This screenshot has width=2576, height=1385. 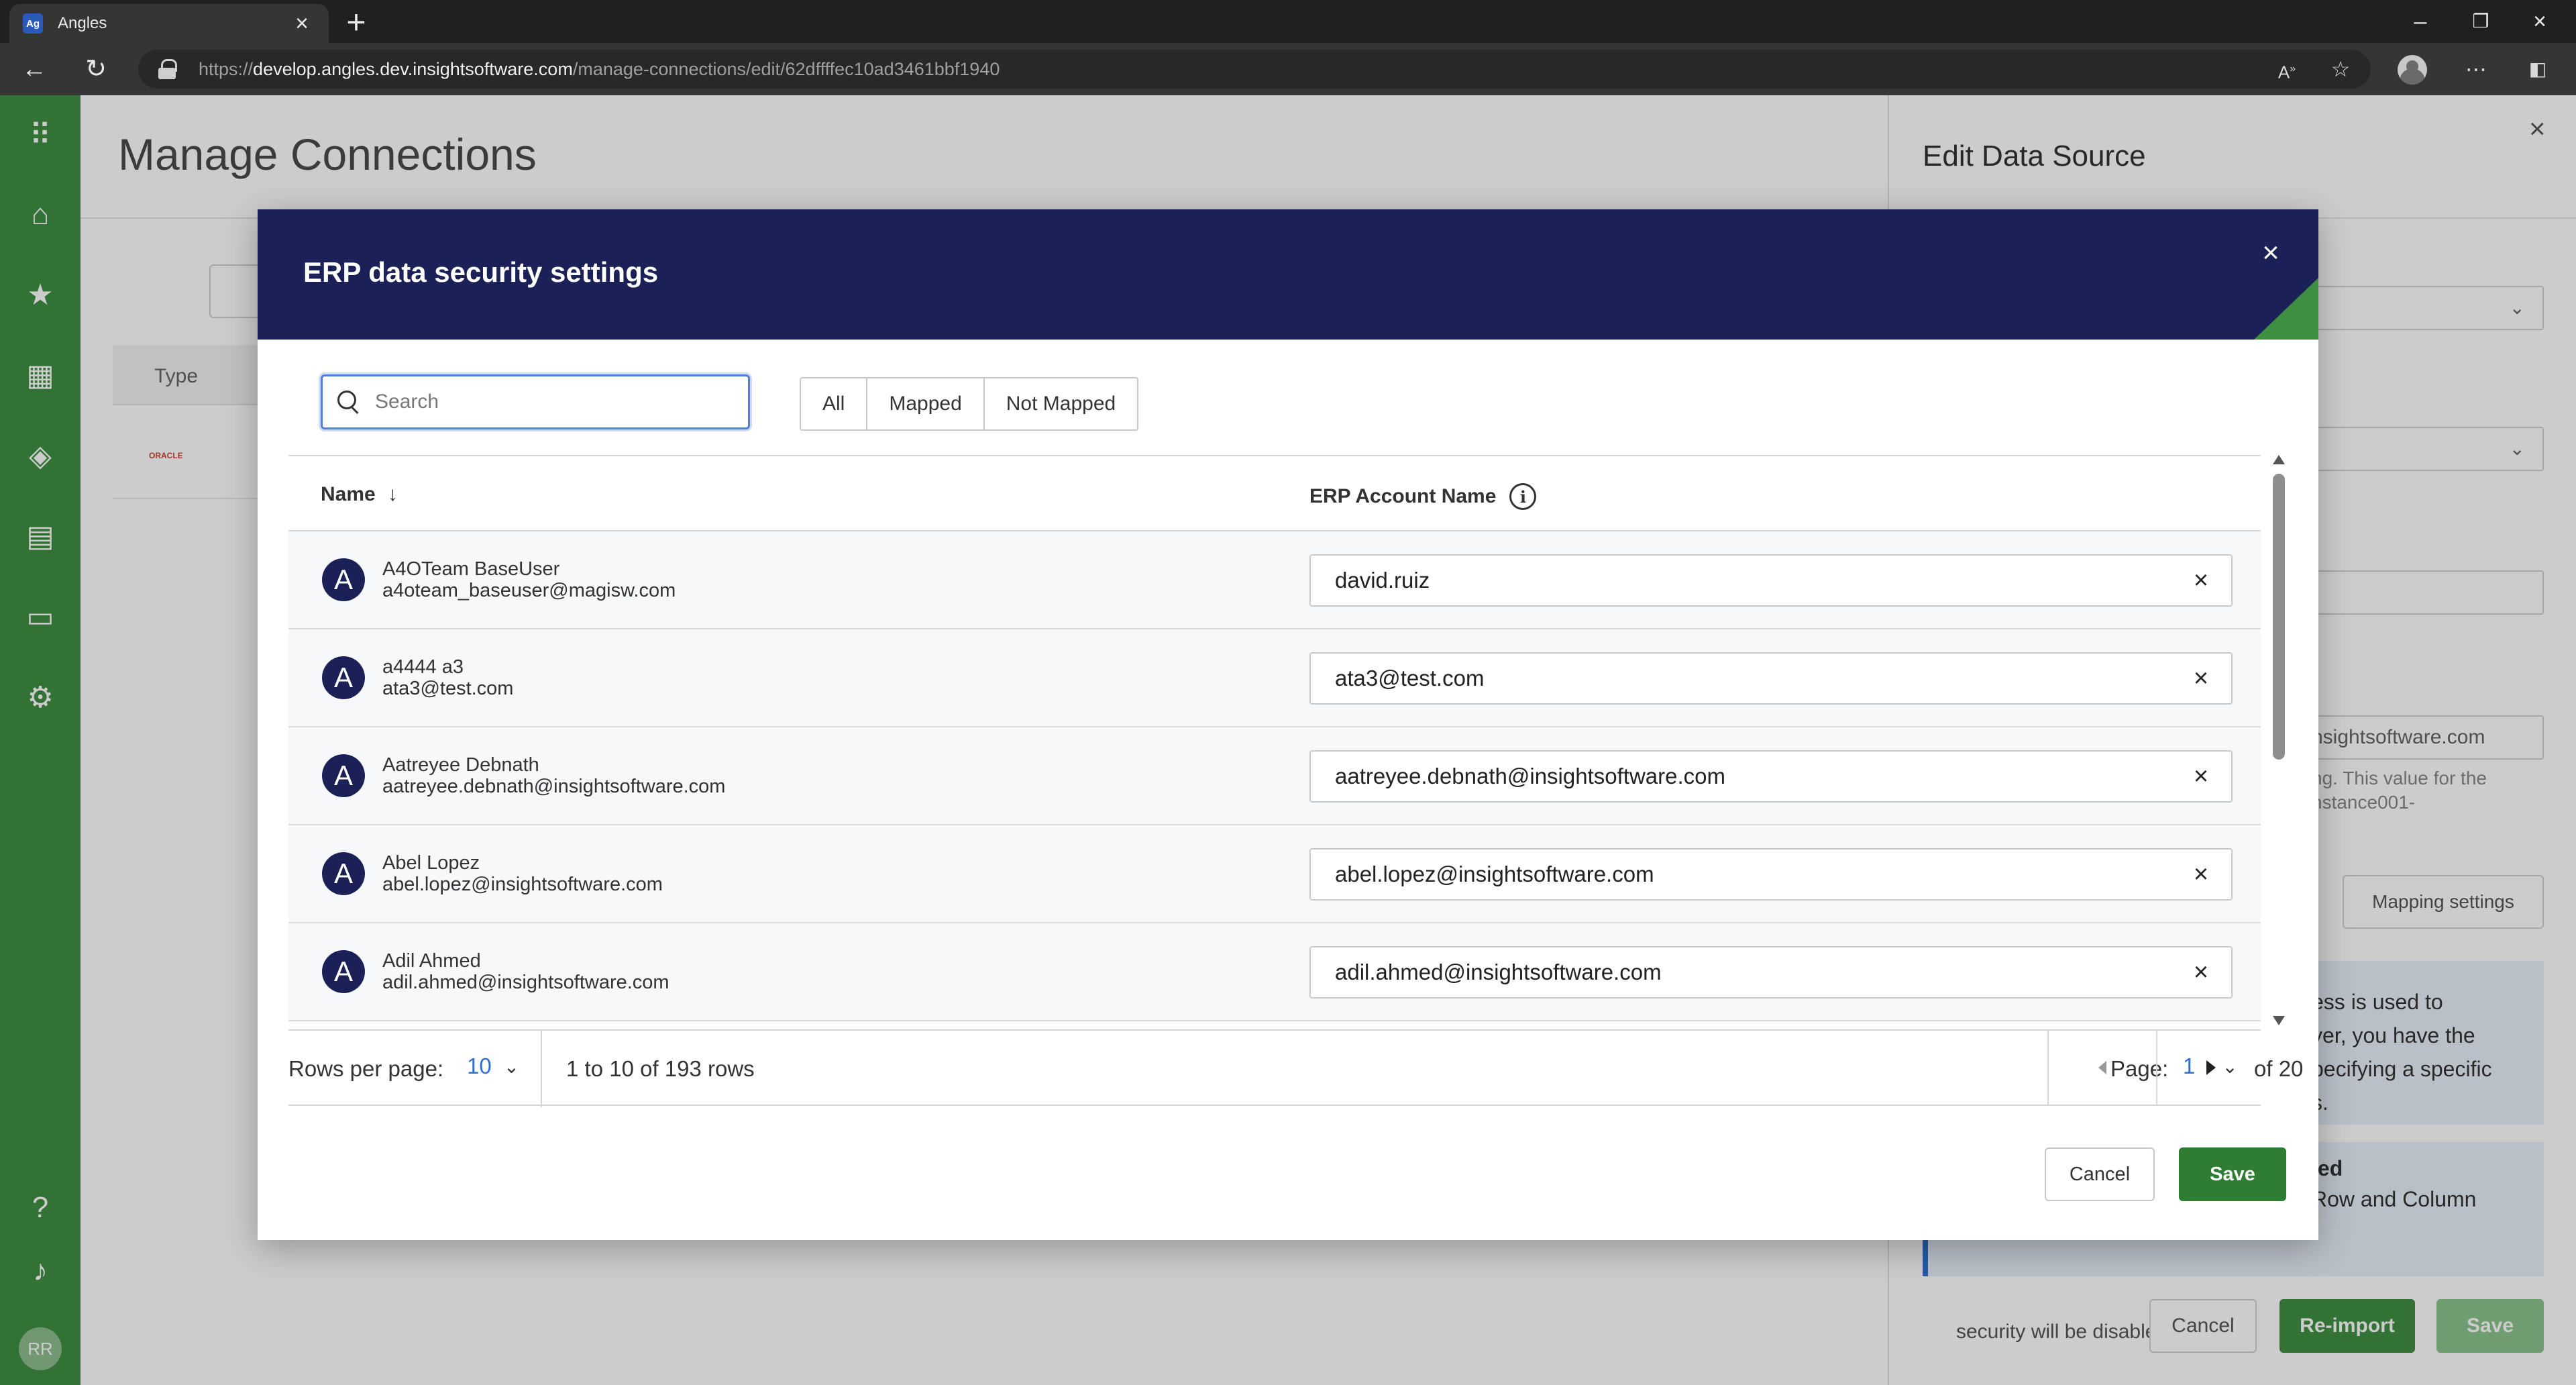 I want to click on user-name: Abel Lopez, so click(x=431, y=863).